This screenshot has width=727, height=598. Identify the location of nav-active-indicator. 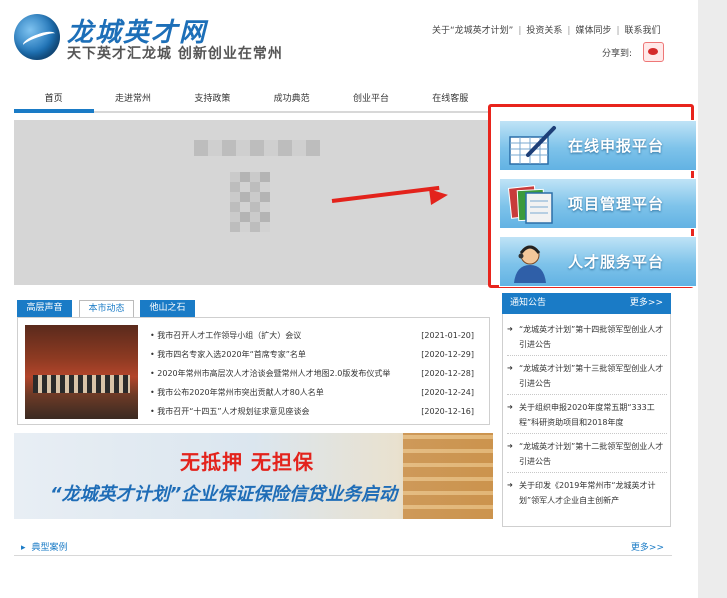
(54, 111).